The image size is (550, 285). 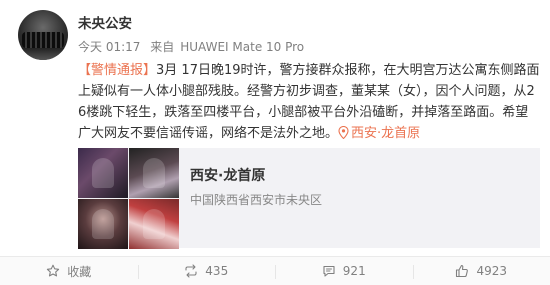 I want to click on favorite-label: 收藏, so click(x=79, y=271).